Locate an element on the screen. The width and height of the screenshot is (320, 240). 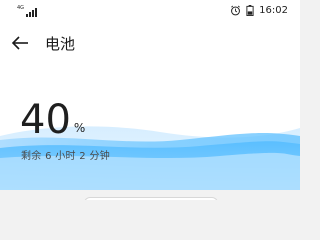
arrow-left-icon is located at coordinates (19, 43).